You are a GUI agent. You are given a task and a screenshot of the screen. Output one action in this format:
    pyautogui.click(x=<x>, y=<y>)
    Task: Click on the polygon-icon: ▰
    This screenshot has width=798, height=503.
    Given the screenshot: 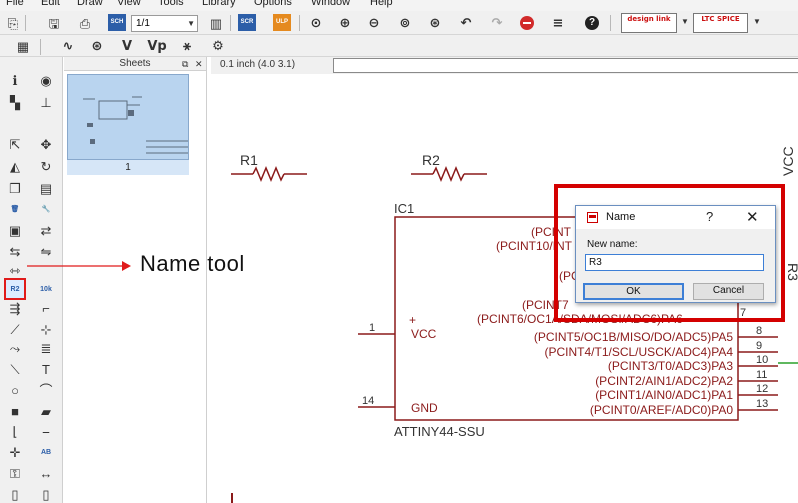 What is the action you would take?
    pyautogui.click(x=46, y=411)
    